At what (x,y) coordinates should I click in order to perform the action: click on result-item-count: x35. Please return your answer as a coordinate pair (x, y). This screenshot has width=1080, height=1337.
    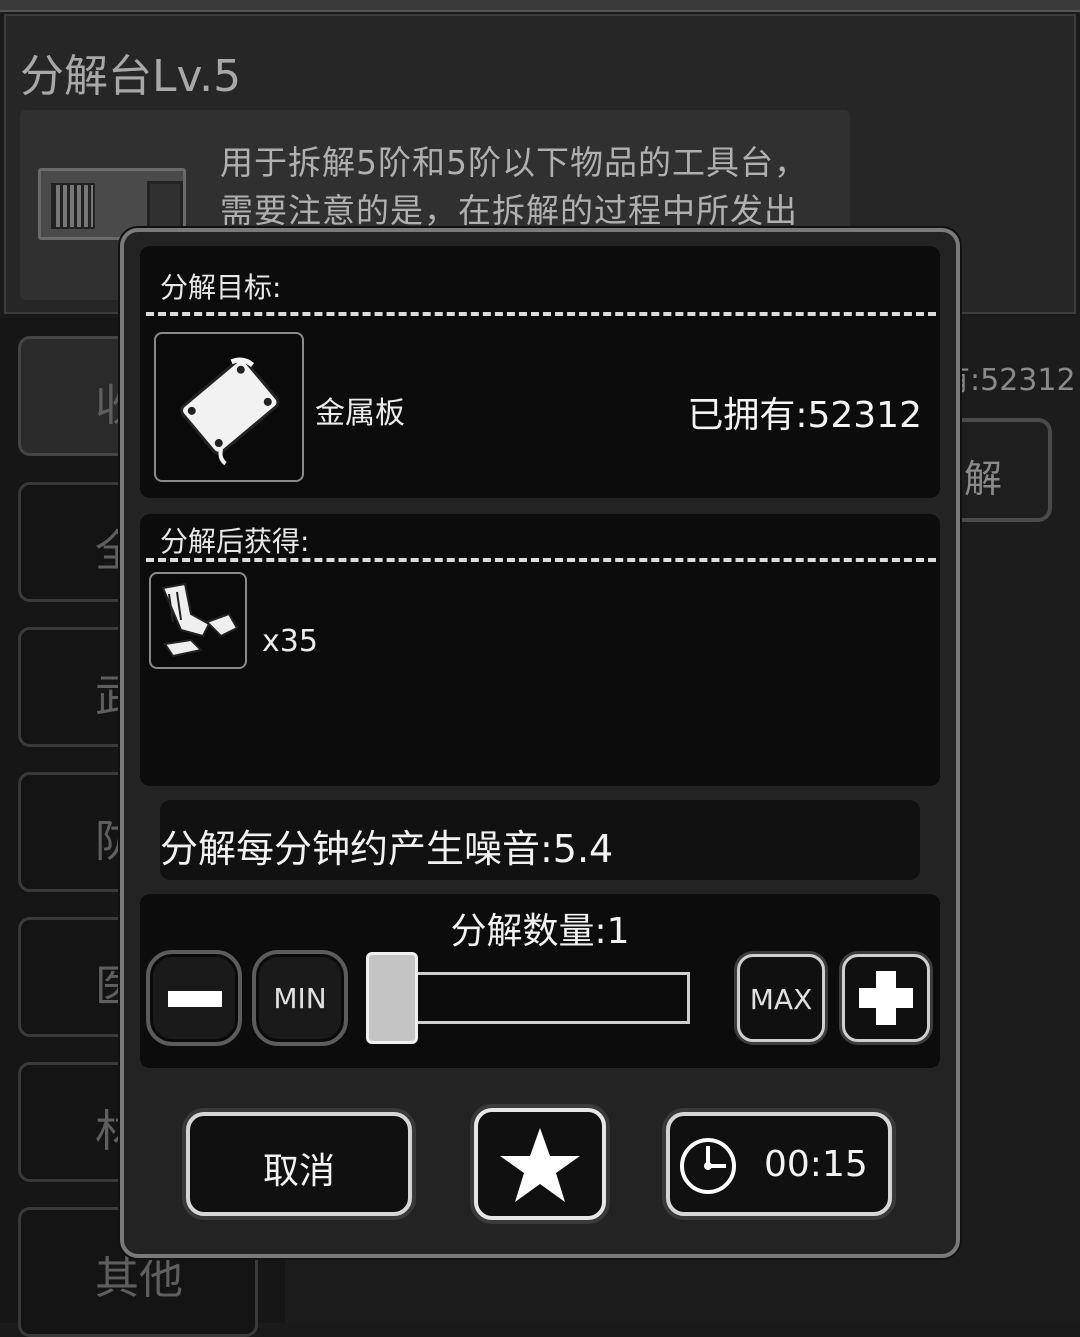
    Looking at the image, I should click on (290, 641).